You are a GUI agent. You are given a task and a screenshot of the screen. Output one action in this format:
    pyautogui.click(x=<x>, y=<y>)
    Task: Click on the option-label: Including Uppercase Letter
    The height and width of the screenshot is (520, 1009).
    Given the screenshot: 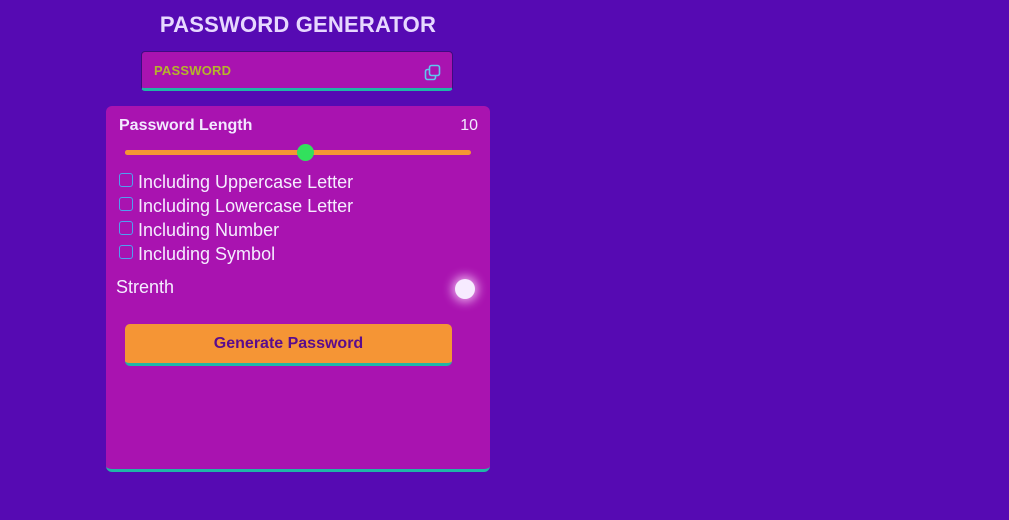 What is the action you would take?
    pyautogui.click(x=246, y=182)
    